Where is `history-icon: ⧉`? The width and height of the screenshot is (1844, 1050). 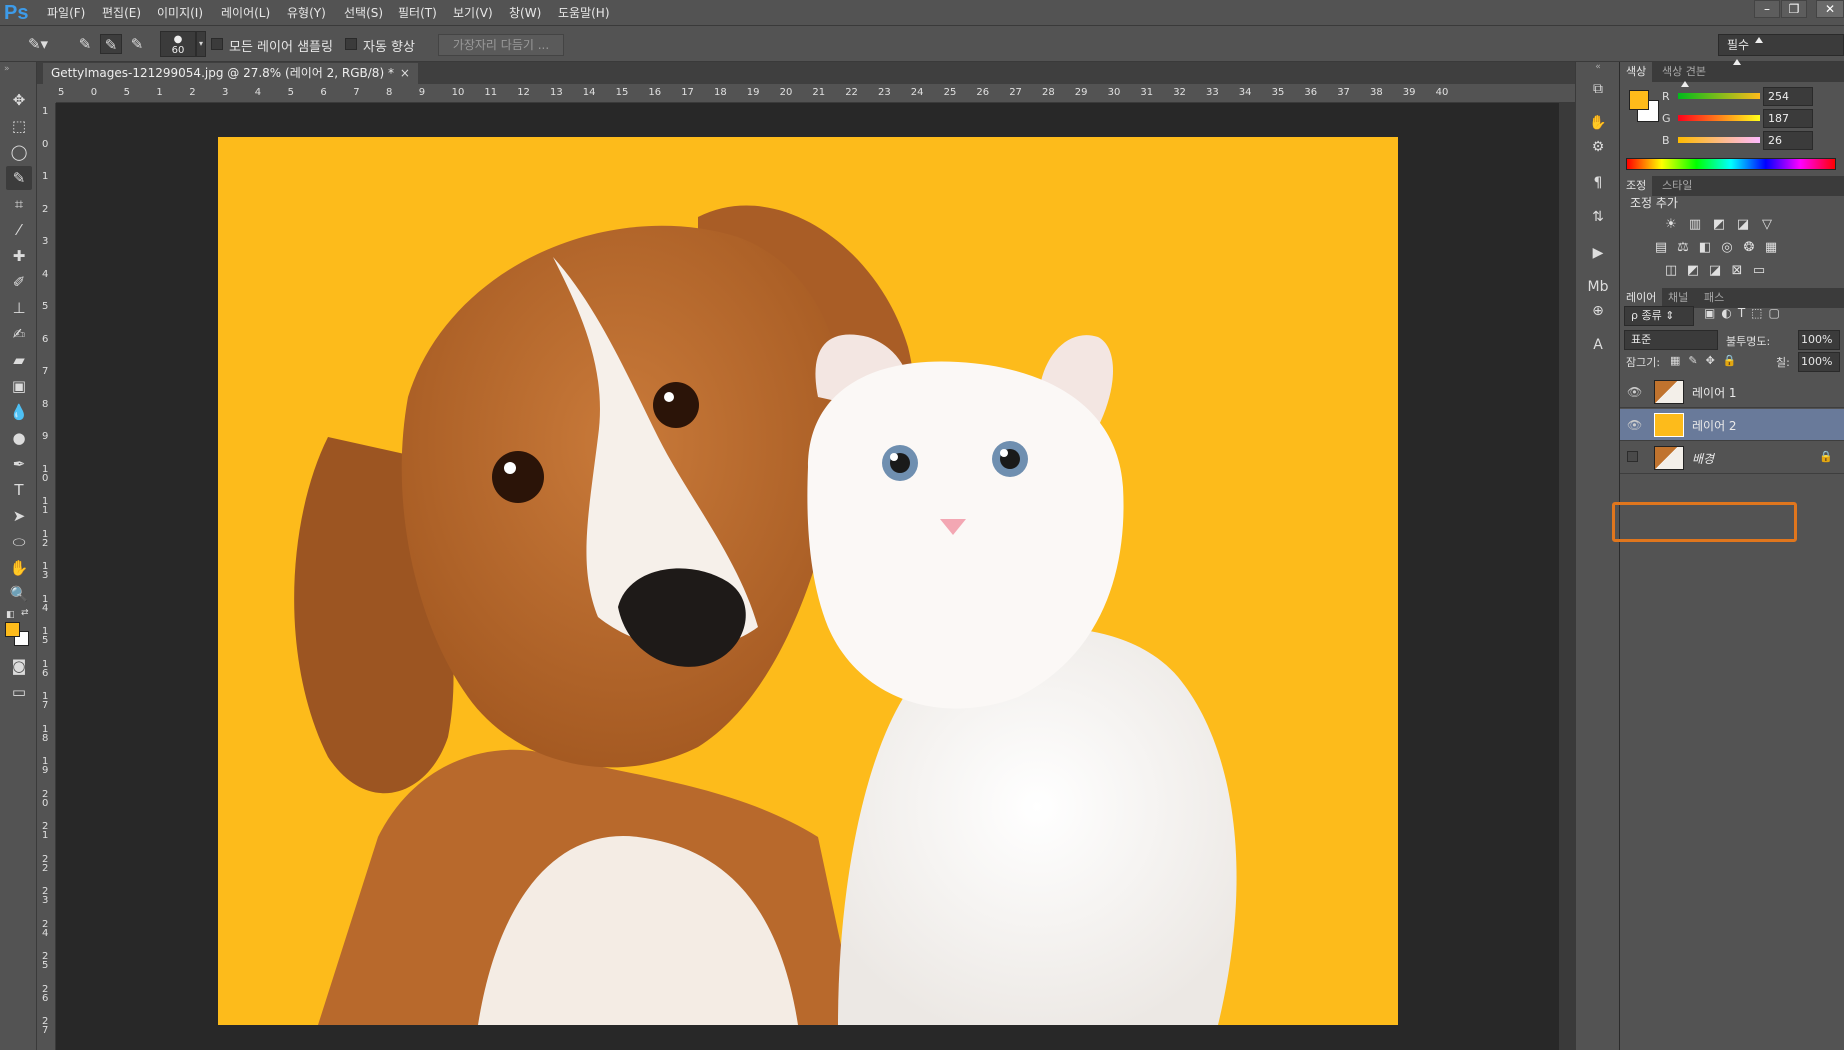
history-icon: ⧉ is located at coordinates (1598, 89).